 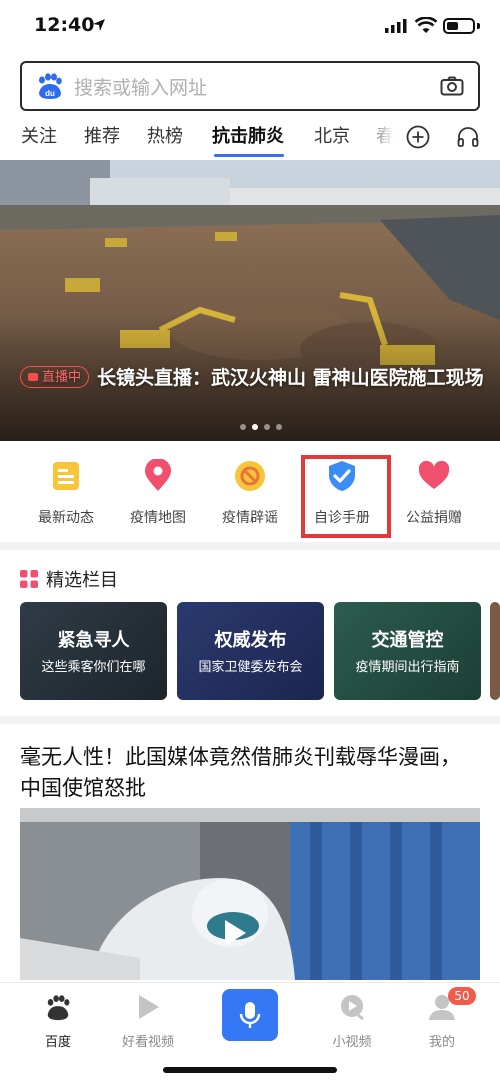 What do you see at coordinates (290, 378) in the screenshot?
I see `hero-title: 长镜头直播：武汉火神山 雷神山医院施工现场` at bounding box center [290, 378].